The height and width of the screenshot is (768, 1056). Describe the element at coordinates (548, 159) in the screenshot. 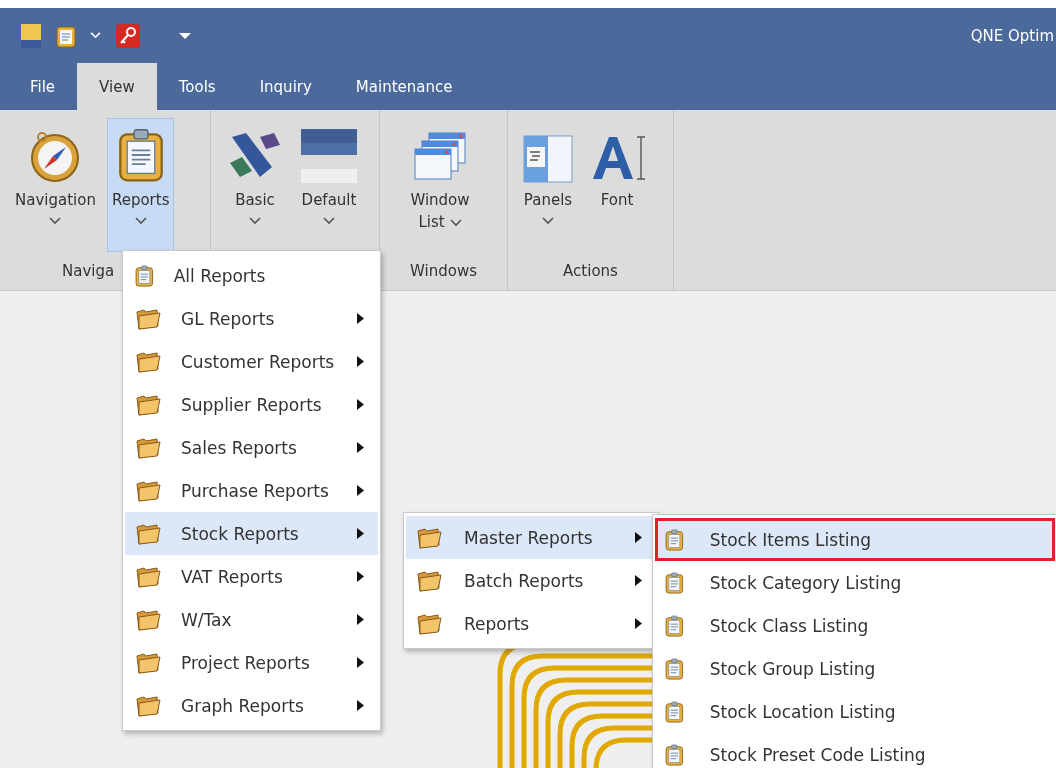

I see `panels-icon` at that location.